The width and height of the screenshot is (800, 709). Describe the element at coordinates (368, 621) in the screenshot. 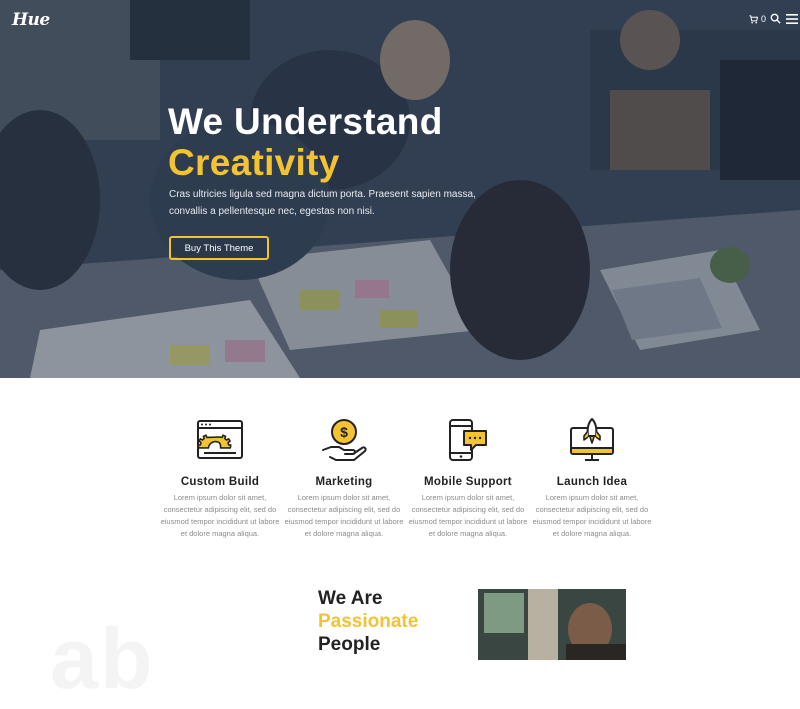

I see `about-title-line-2: Passionate` at that location.